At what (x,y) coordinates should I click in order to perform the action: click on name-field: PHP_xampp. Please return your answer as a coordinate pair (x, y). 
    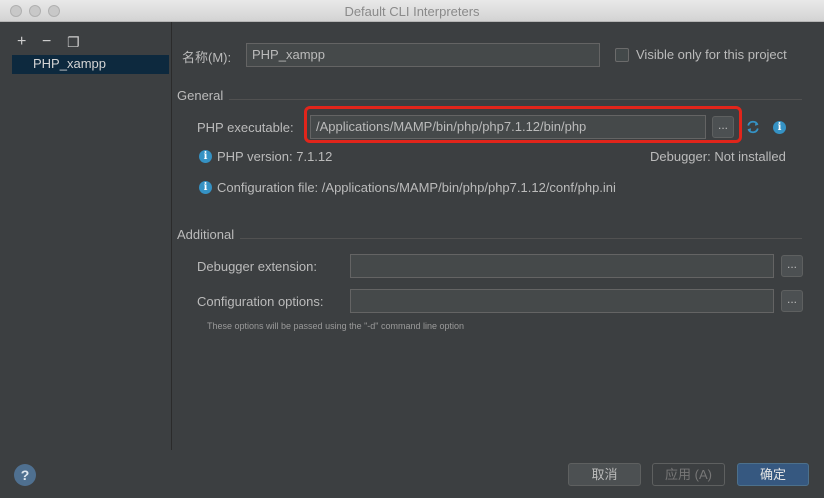
    Looking at the image, I should click on (423, 55).